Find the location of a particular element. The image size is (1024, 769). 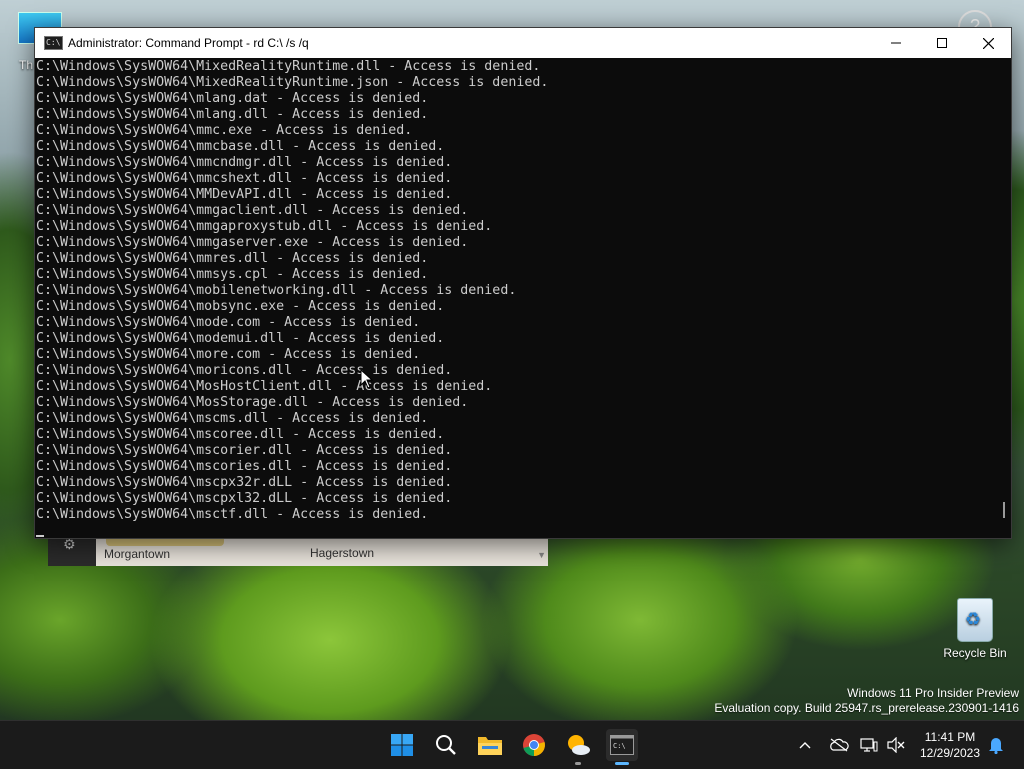

running-indicator is located at coordinates (578, 763).